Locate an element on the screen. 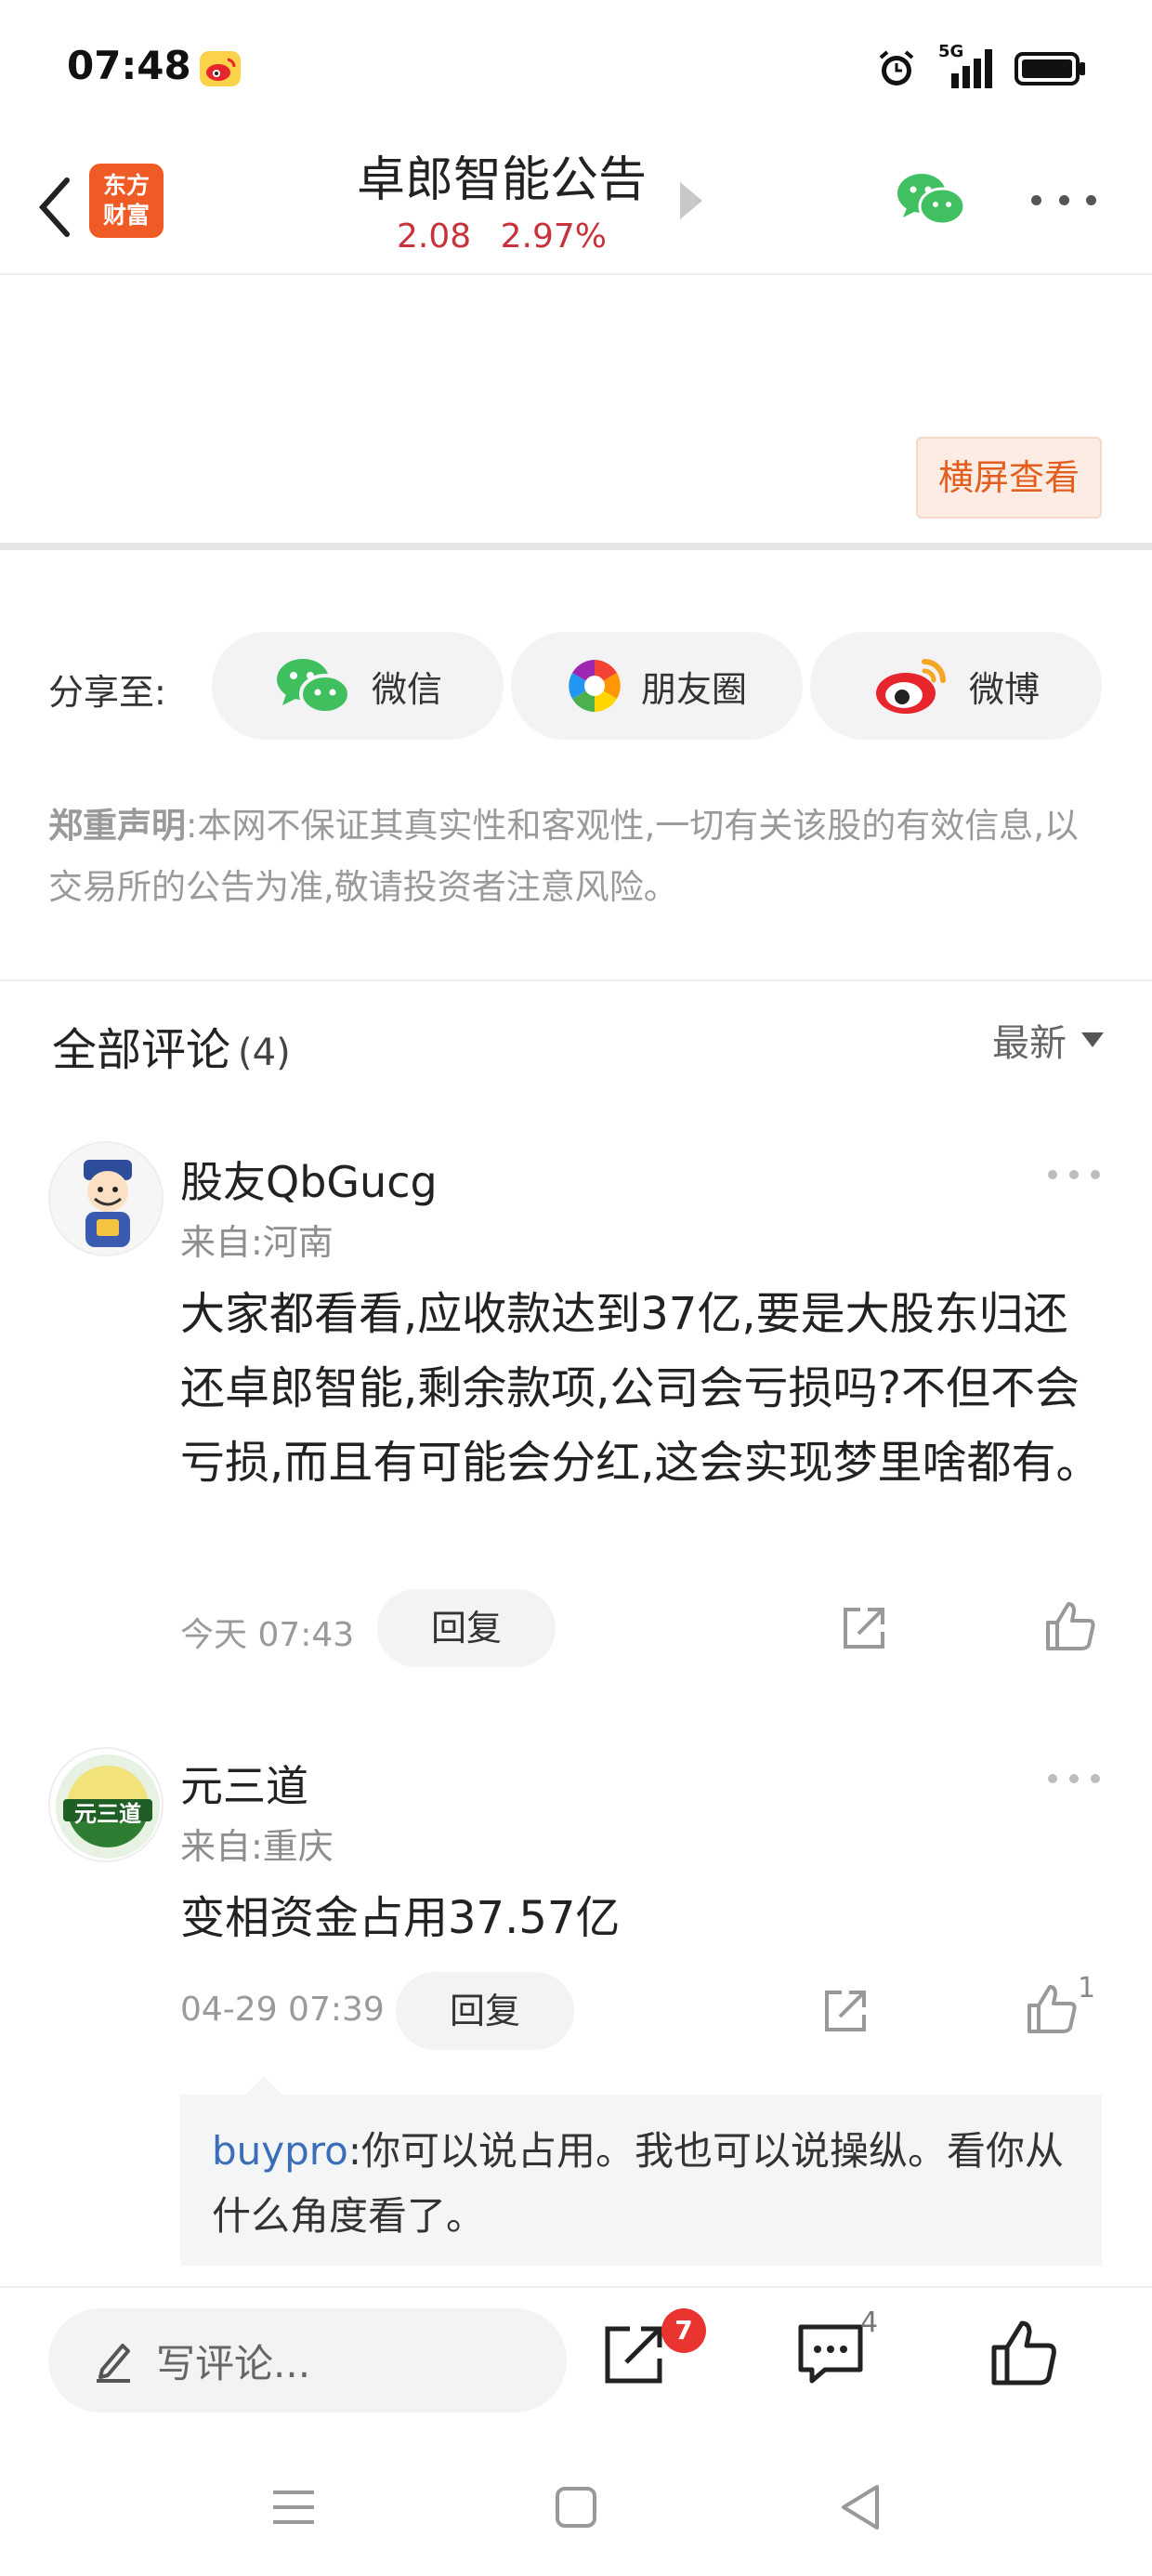 This screenshot has height=2576, width=1152. stock-price: 2.08 is located at coordinates (434, 236).